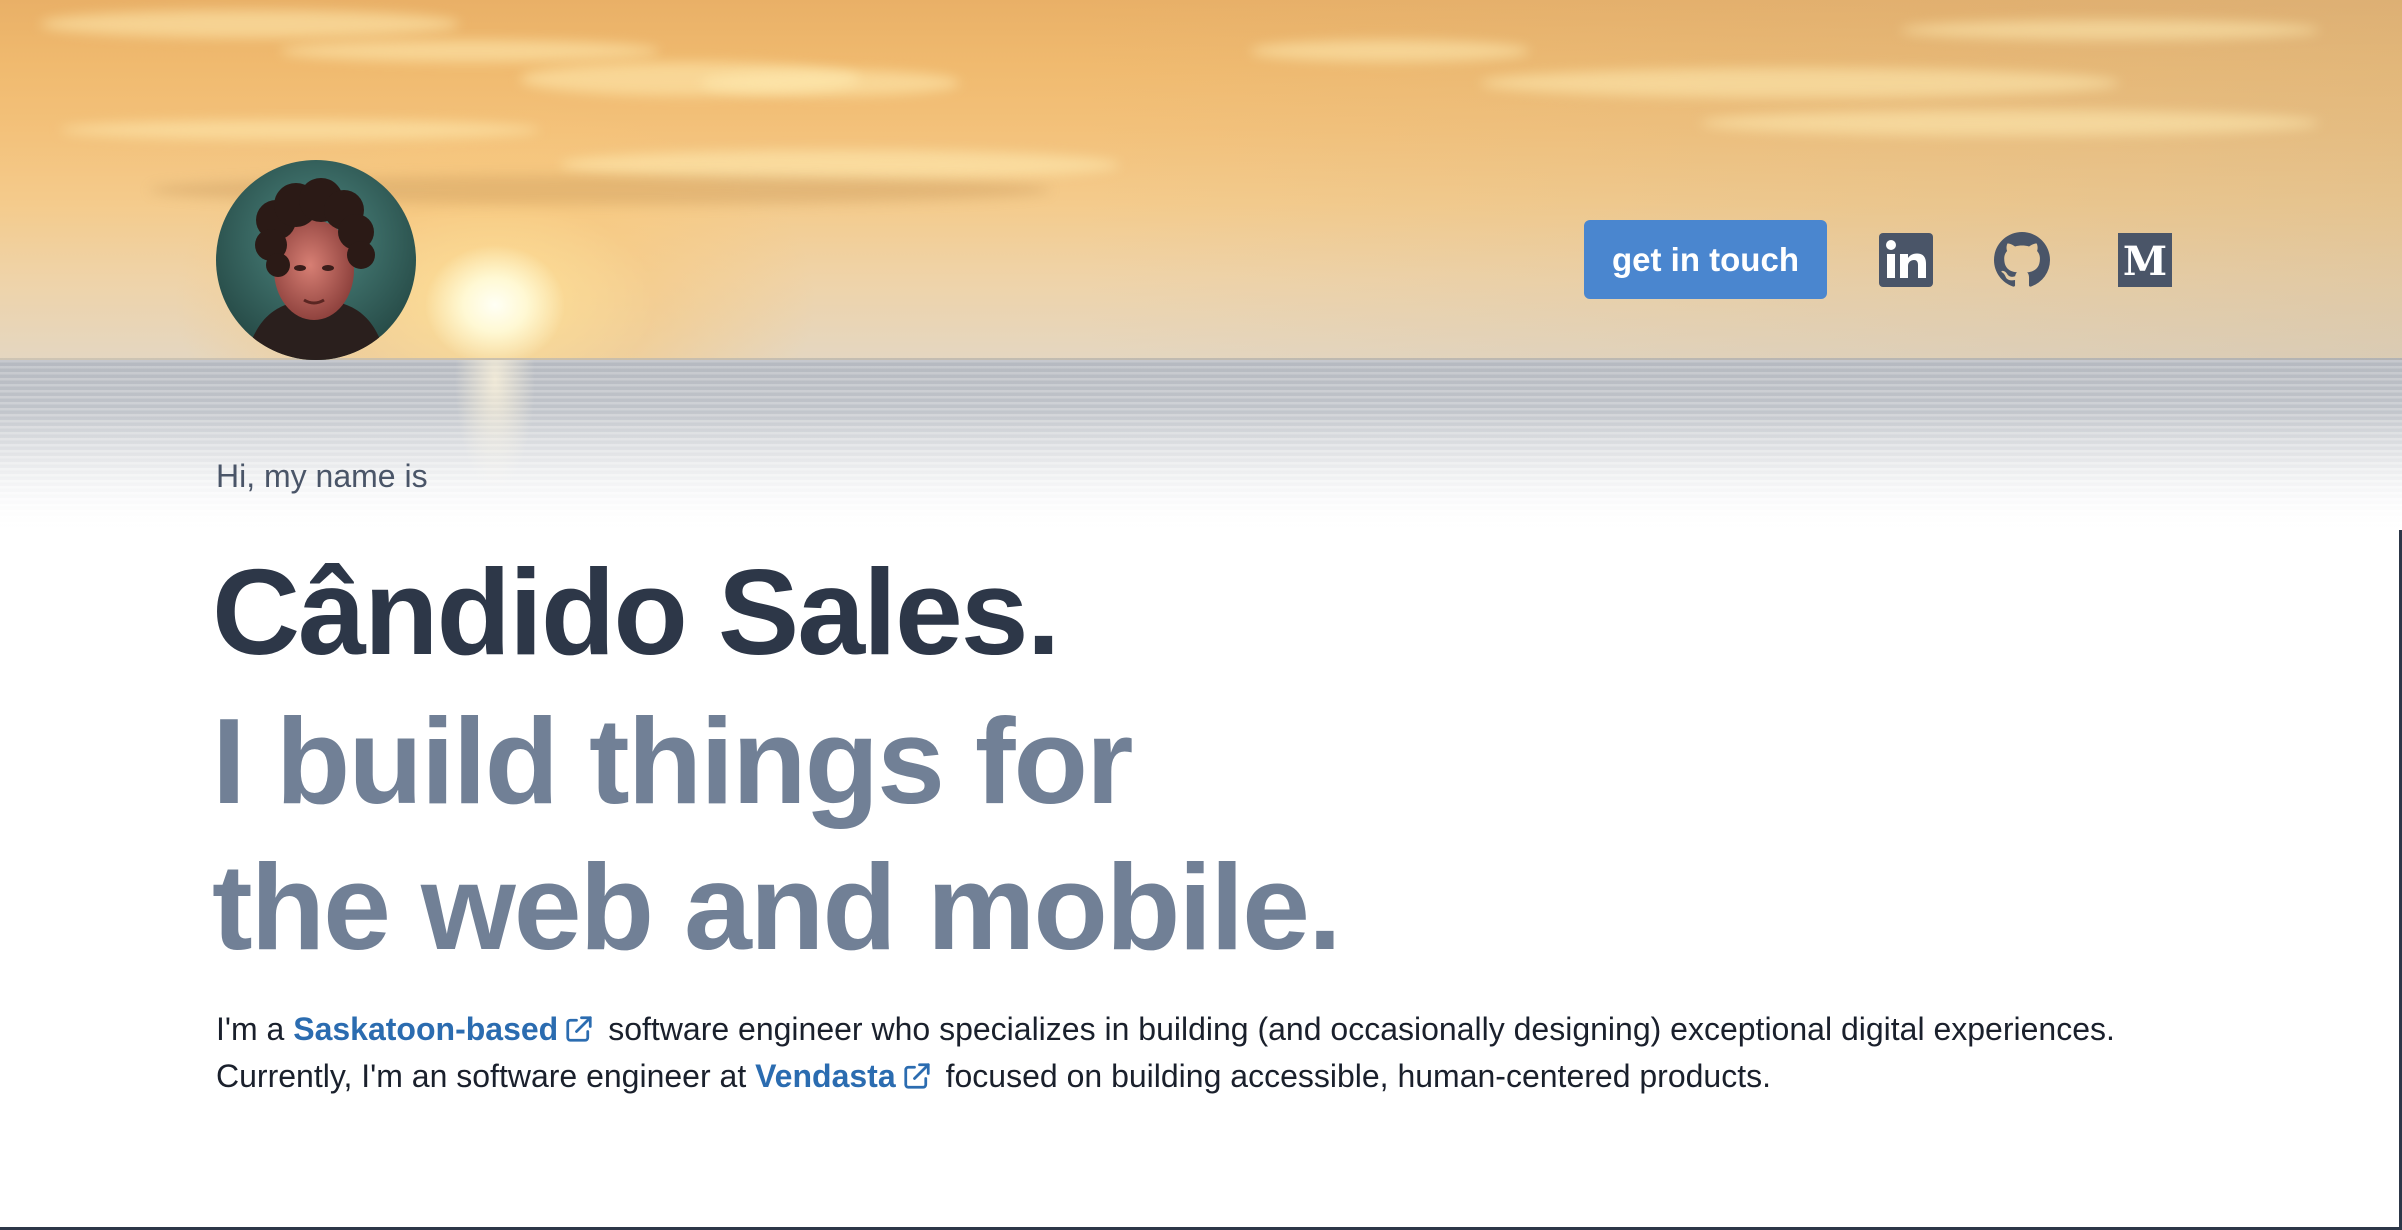 Image resolution: width=2402 pixels, height=1230 pixels. I want to click on vendasta-link: Vendasta, so click(850, 1076).